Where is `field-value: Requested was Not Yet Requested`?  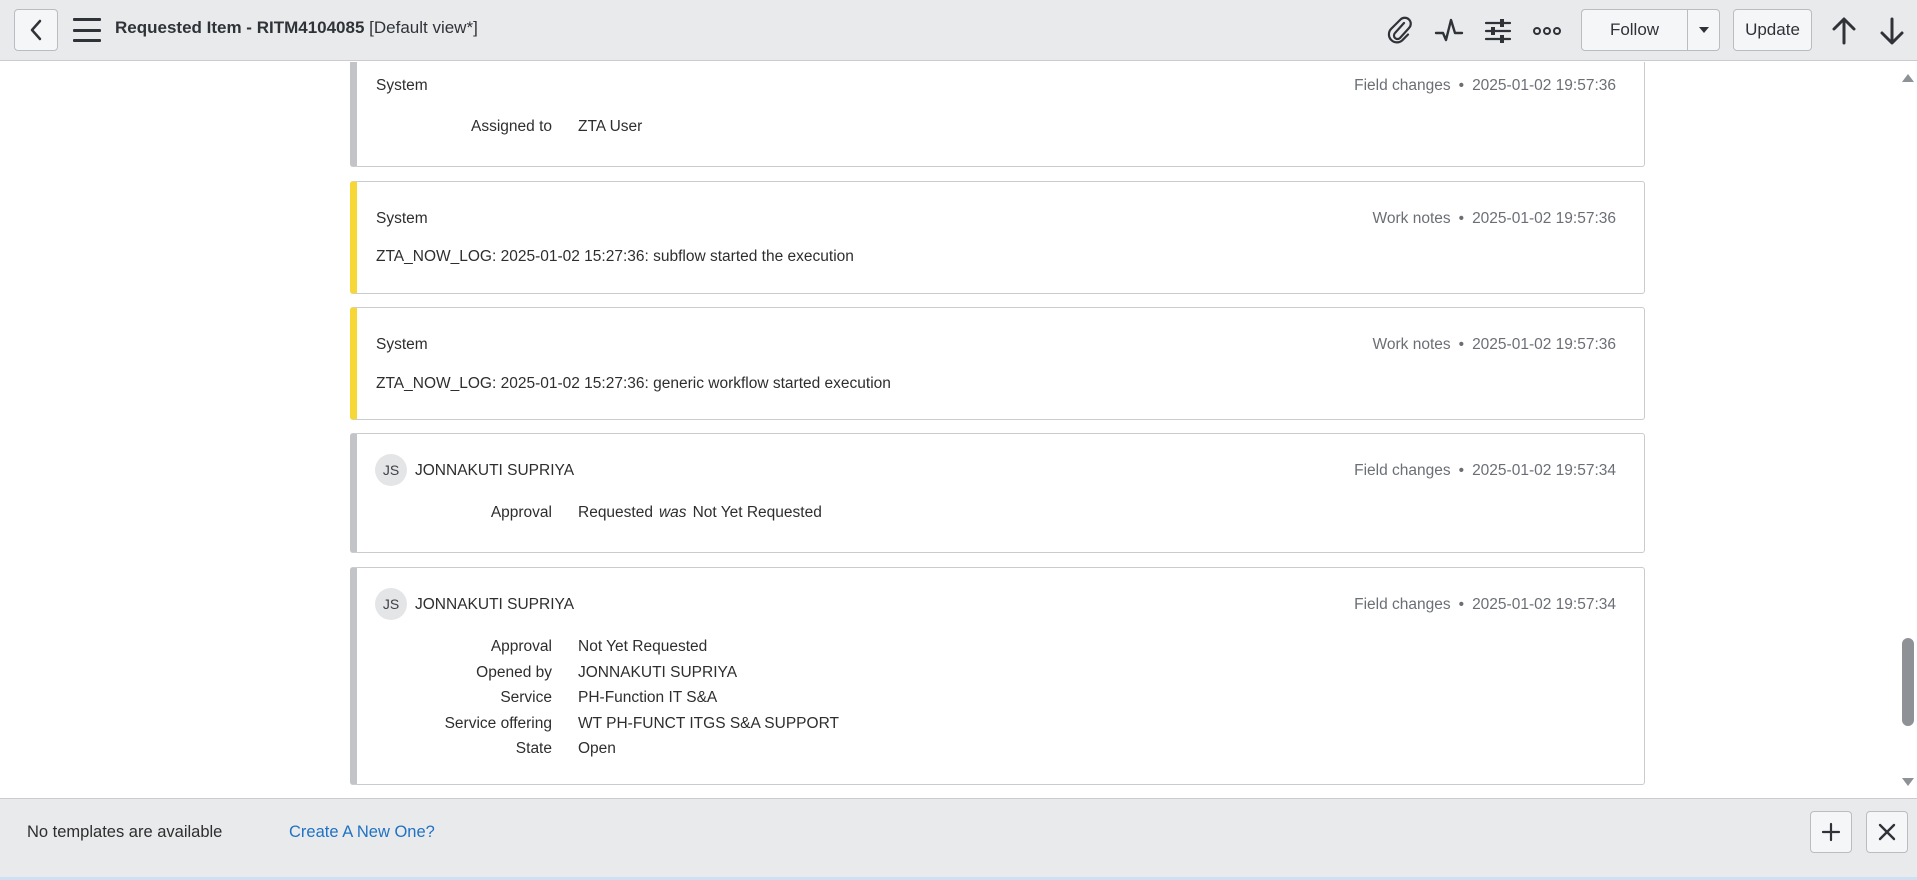 field-value: Requested was Not Yet Requested is located at coordinates (700, 513).